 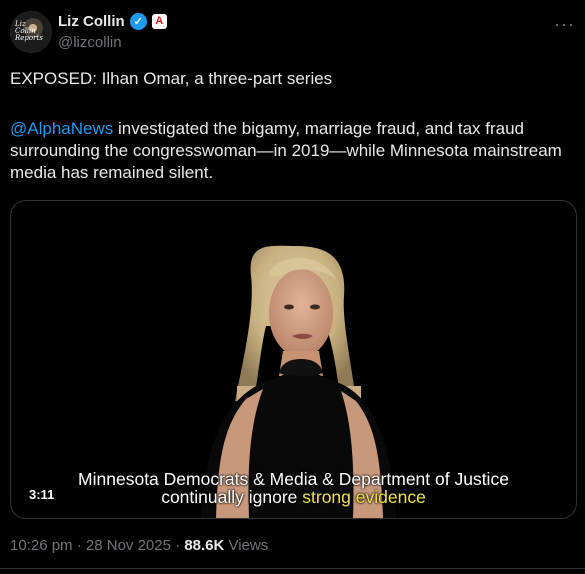 What do you see at coordinates (42, 494) in the screenshot?
I see `video-duration: 3:11` at bounding box center [42, 494].